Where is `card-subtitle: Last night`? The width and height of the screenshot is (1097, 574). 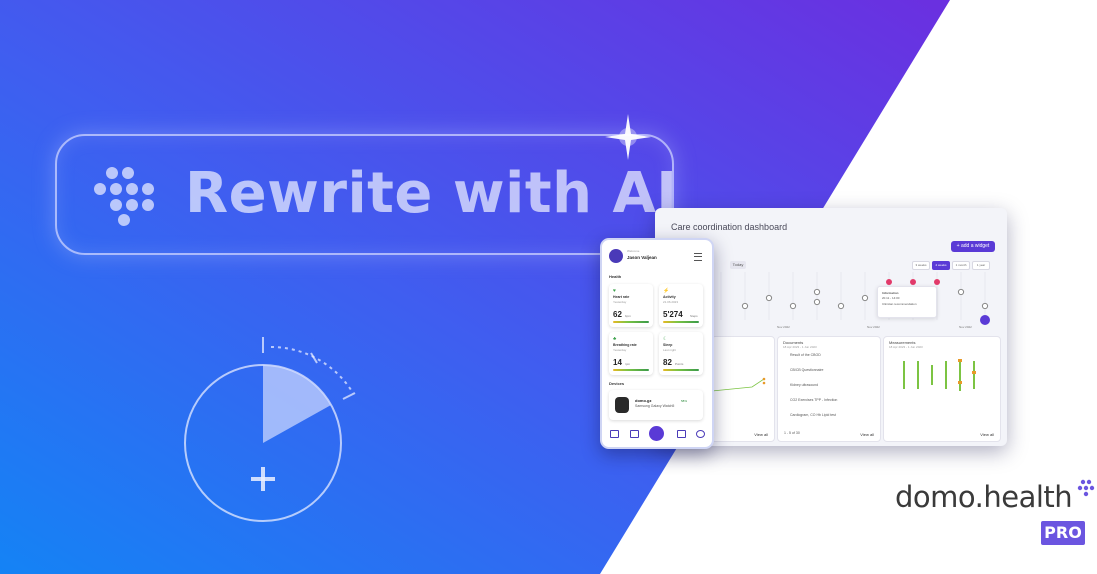
card-subtitle: Last night is located at coordinates (670, 350).